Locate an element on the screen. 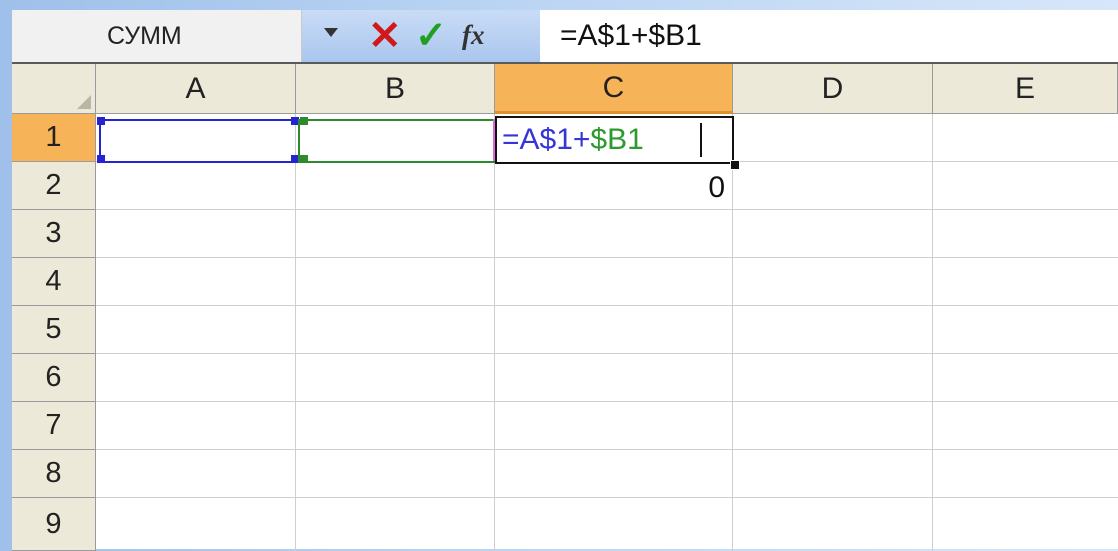  formula-bar: СУММ ✕ ✓ fx =A$1+$B1 is located at coordinates (565, 36).